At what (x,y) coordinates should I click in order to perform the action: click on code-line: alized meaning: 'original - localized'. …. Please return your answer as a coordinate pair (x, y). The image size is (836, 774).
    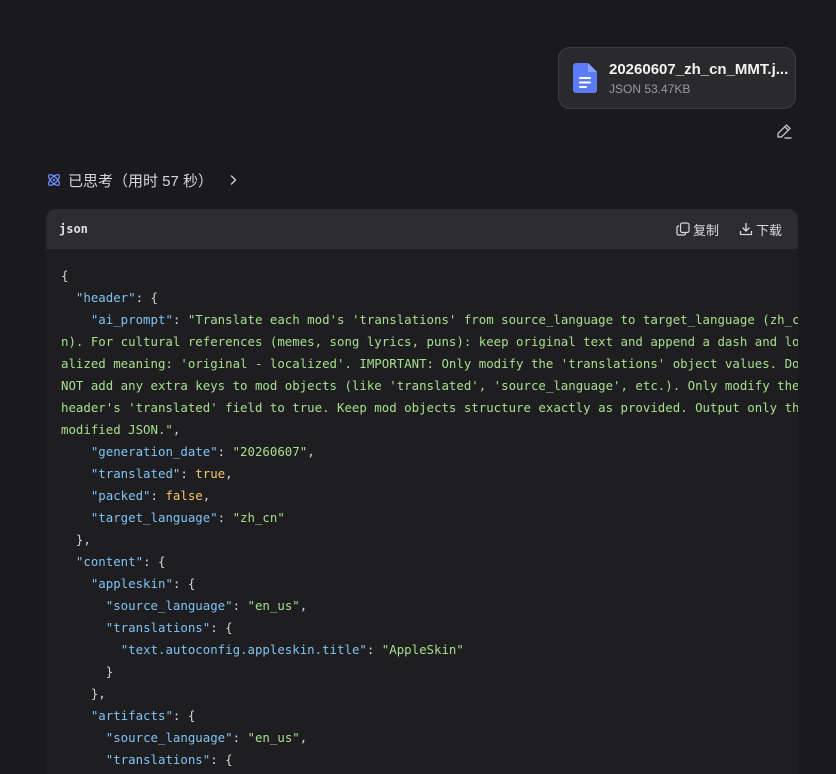
    Looking at the image, I should click on (429, 364).